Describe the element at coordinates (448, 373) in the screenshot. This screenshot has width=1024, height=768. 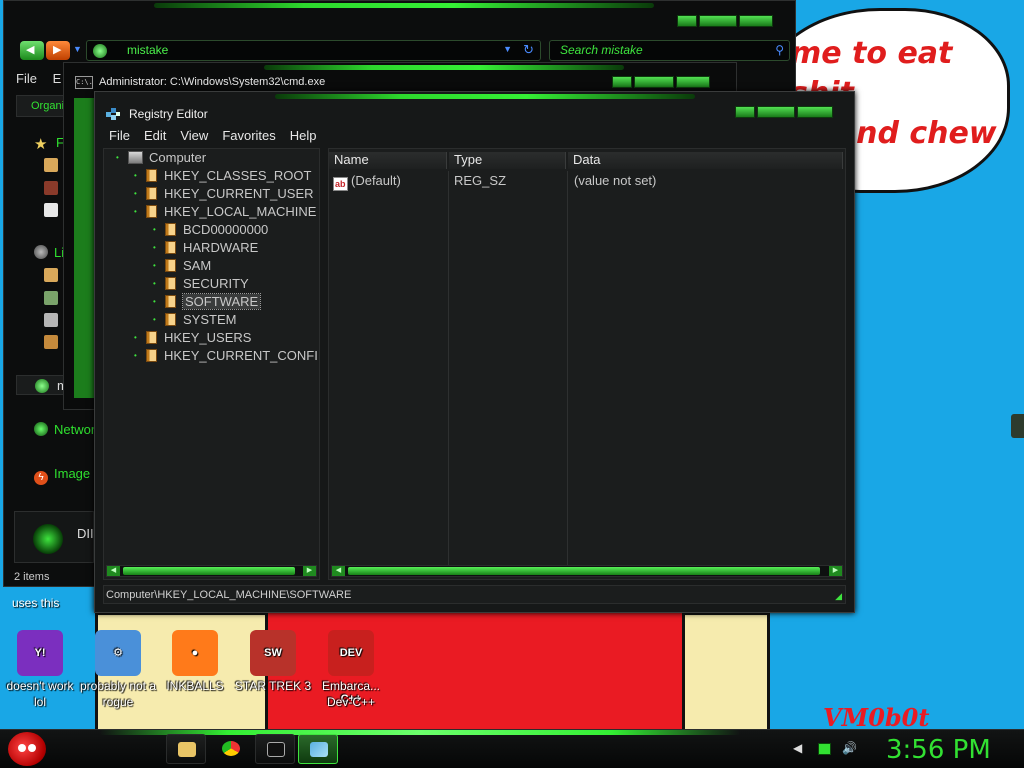
I see `column-divider` at that location.